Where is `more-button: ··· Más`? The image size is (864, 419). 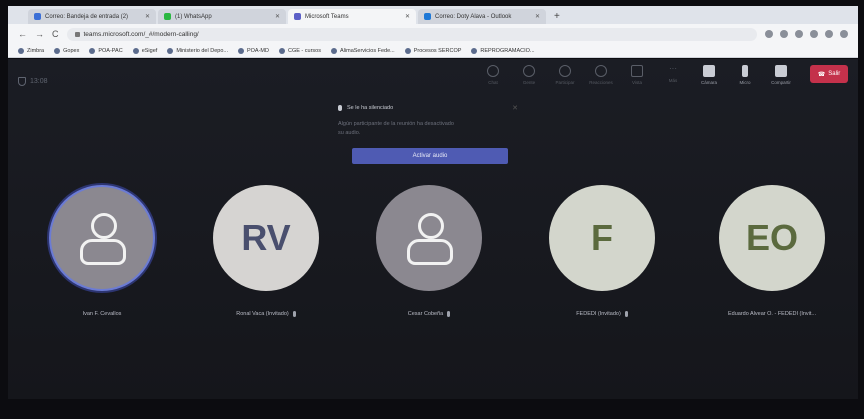 more-button: ··· Más is located at coordinates (673, 74).